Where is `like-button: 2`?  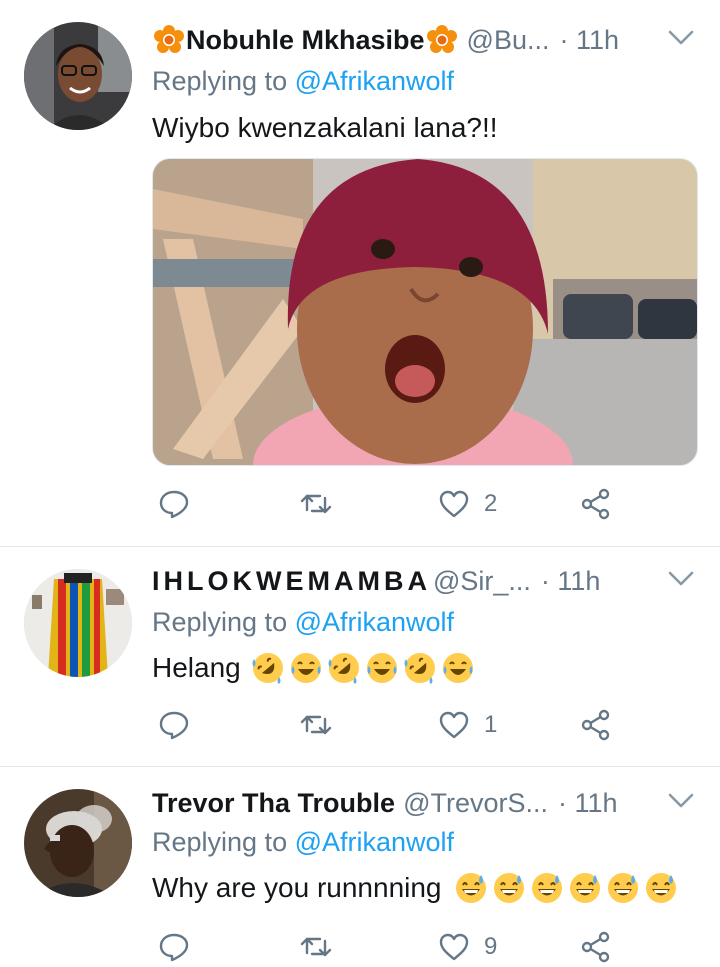
like-button: 2 is located at coordinates (467, 504).